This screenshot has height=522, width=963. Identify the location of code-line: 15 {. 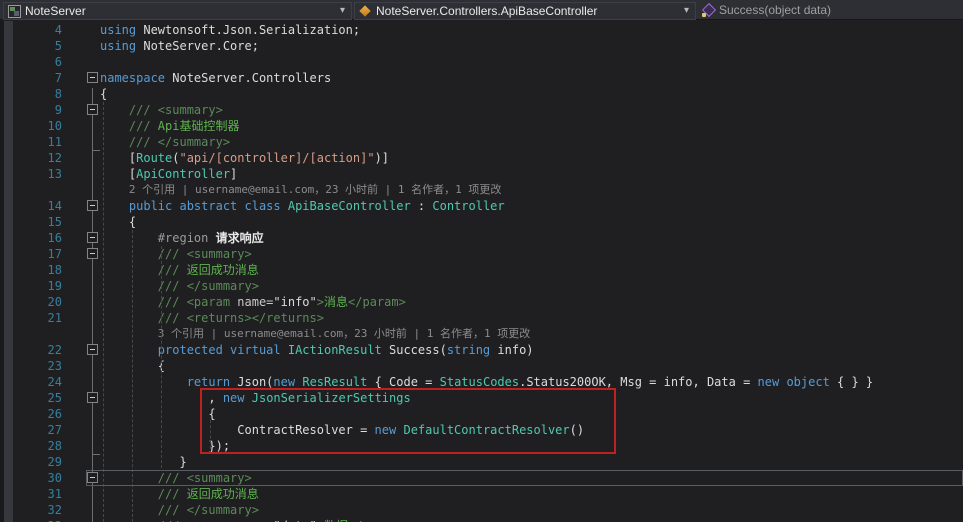
(481, 222).